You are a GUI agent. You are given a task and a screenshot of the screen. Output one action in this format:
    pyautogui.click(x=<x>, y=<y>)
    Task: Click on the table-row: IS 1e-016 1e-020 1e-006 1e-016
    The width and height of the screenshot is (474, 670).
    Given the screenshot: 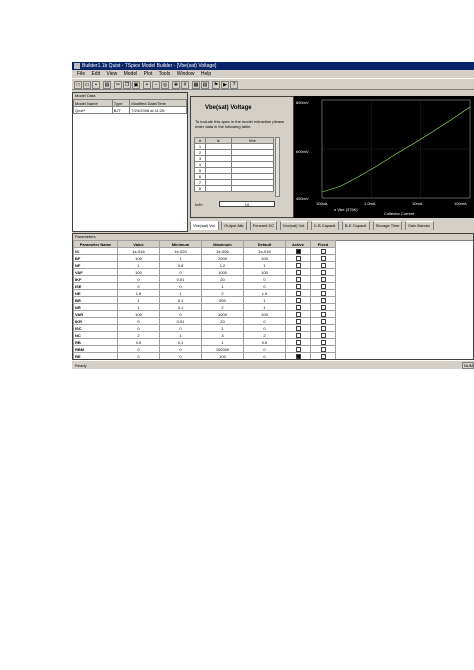 What is the action you would take?
    pyautogui.click(x=204, y=251)
    